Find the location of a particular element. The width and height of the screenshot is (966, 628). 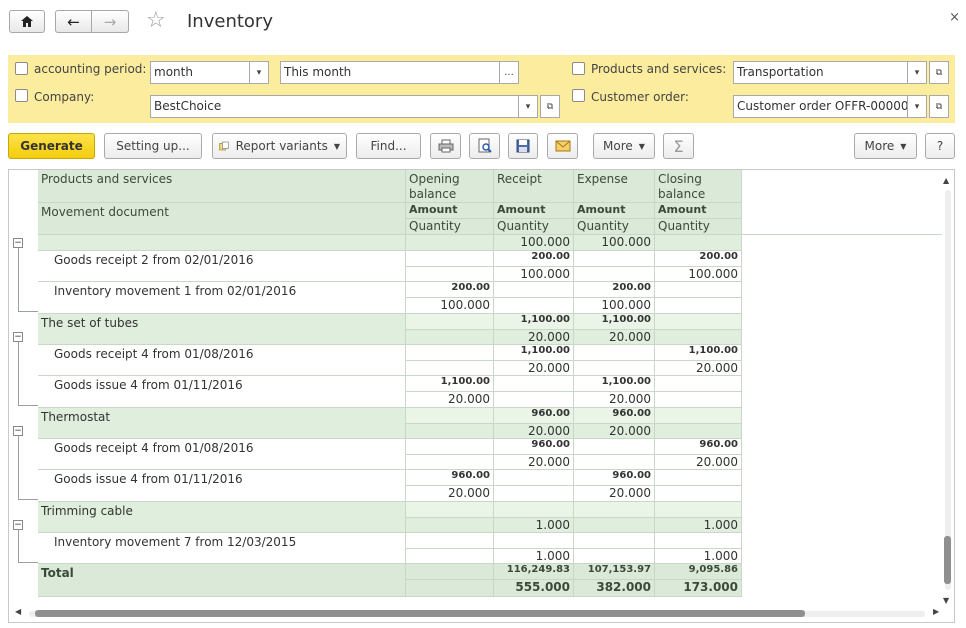

products-field: Transportation is located at coordinates (821, 72).